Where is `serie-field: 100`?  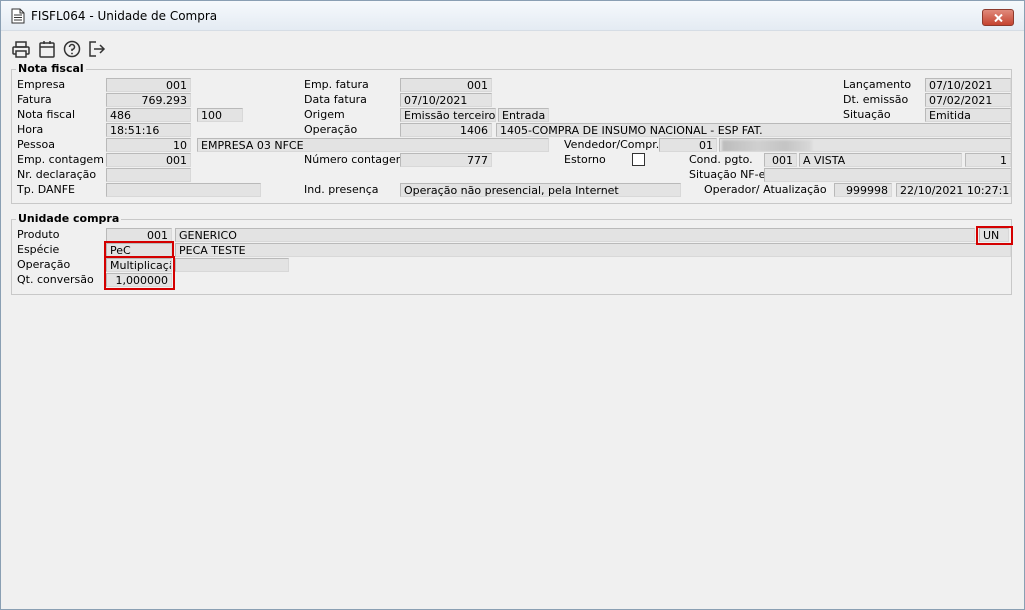
serie-field: 100 is located at coordinates (220, 115).